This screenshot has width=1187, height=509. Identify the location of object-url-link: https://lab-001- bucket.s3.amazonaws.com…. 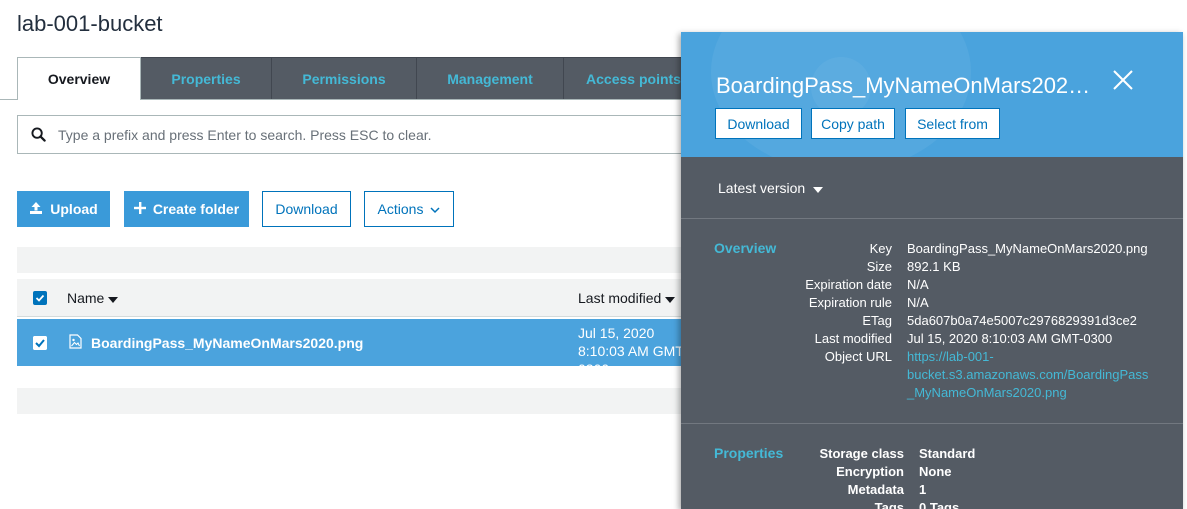
(1032, 375).